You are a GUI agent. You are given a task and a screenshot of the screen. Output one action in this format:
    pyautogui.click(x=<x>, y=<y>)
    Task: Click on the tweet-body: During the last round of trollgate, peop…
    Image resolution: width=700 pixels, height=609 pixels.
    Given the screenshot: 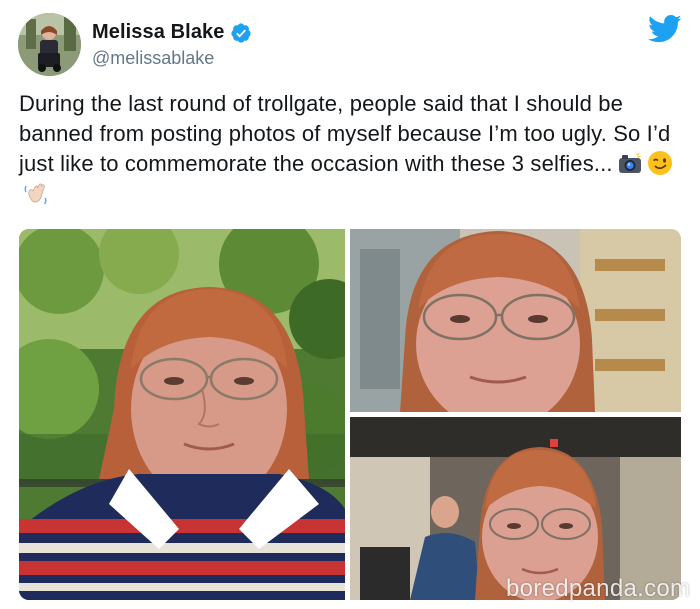 What is the action you would take?
    pyautogui.click(x=345, y=133)
    